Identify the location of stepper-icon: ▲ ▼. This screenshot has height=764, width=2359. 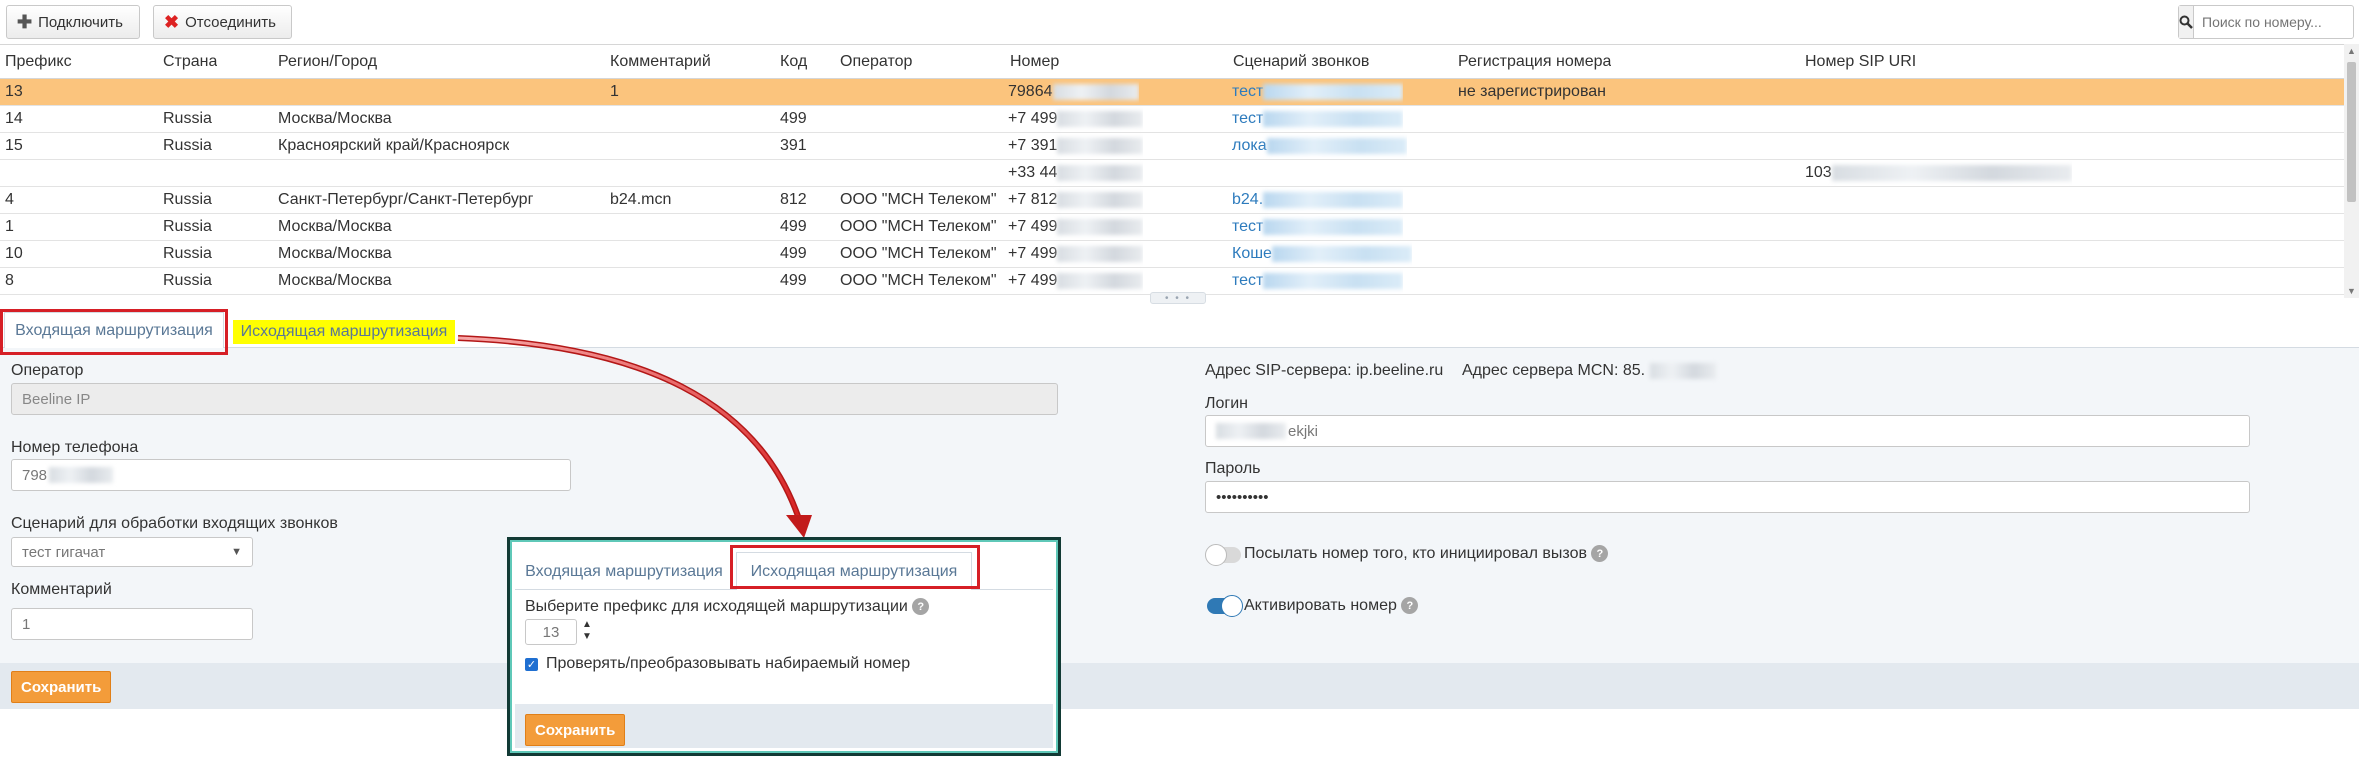
(587, 631).